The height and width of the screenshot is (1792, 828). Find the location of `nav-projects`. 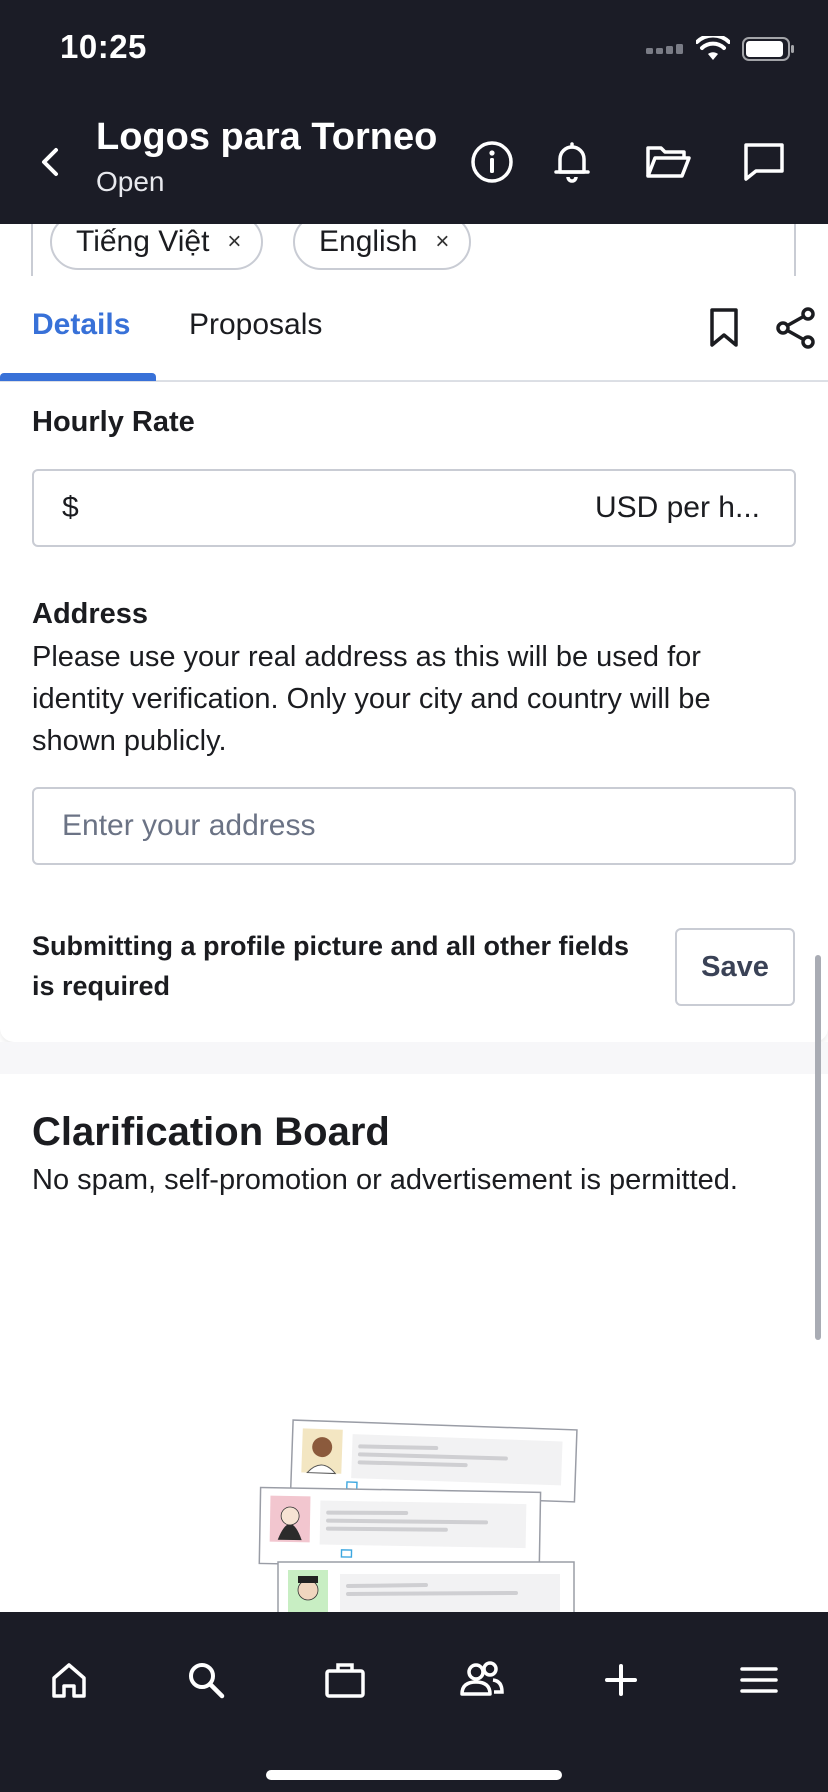

nav-projects is located at coordinates (345, 1680).